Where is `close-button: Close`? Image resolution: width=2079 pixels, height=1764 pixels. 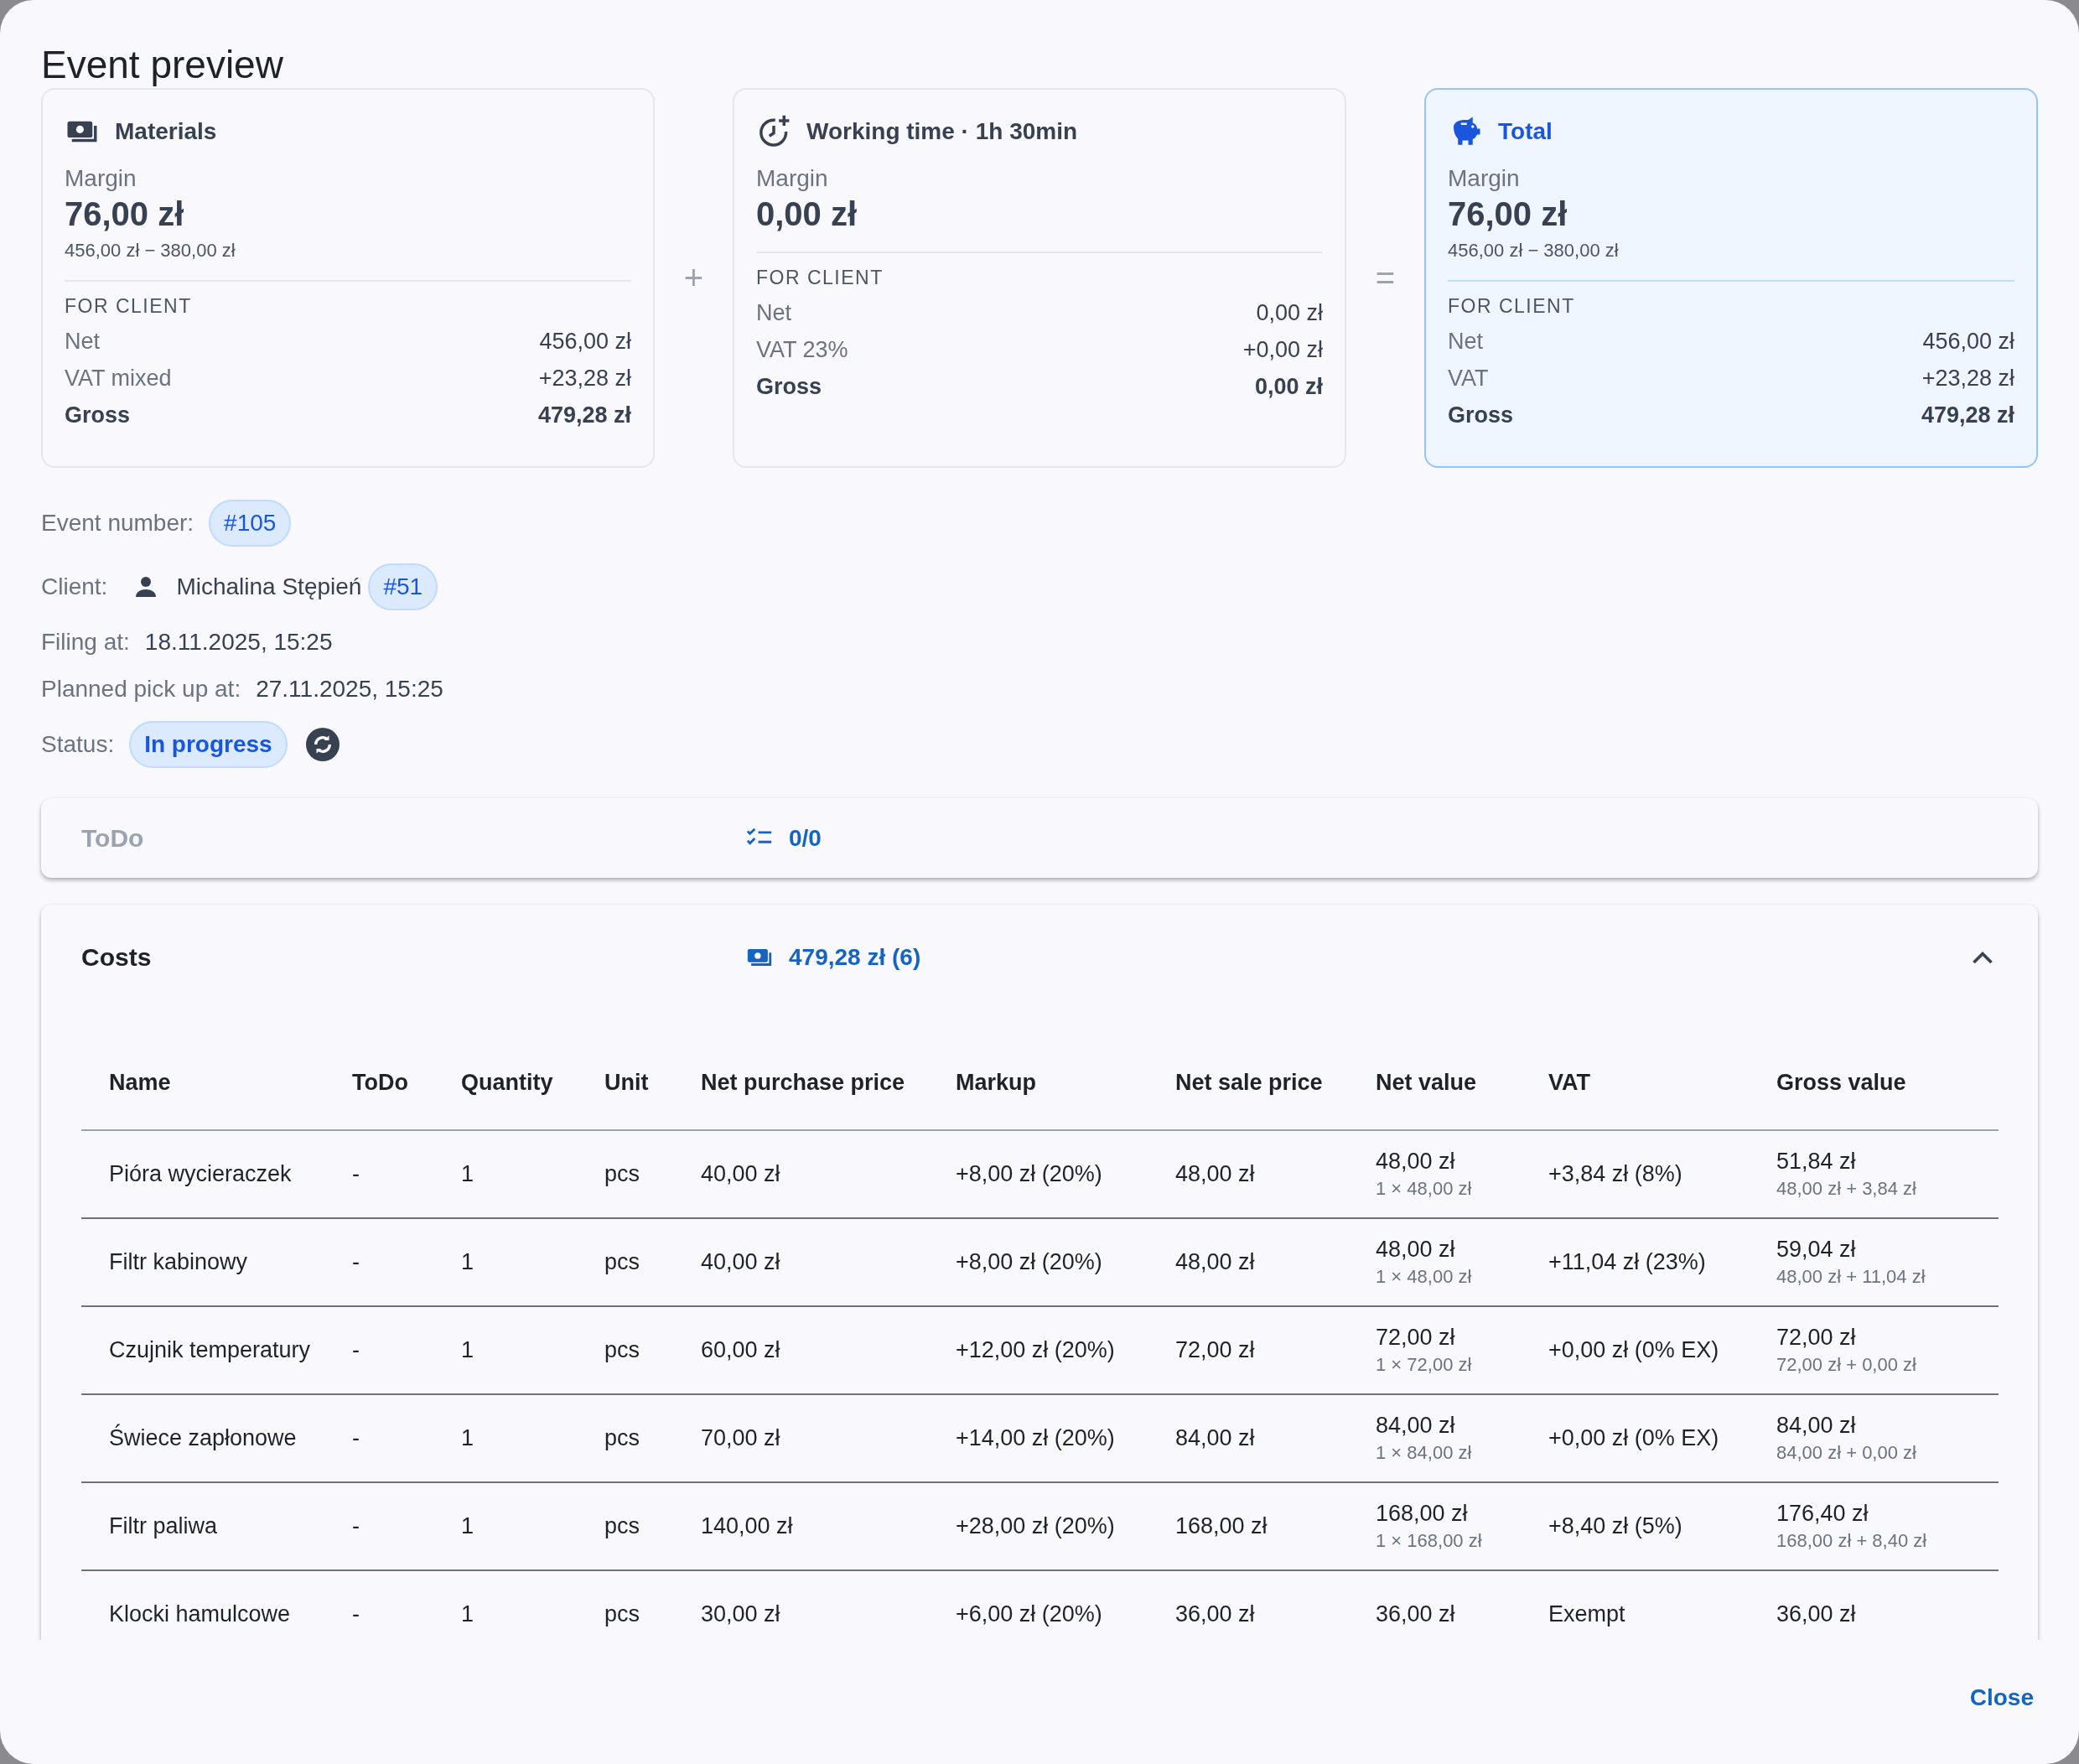 close-button: Close is located at coordinates (2001, 1698).